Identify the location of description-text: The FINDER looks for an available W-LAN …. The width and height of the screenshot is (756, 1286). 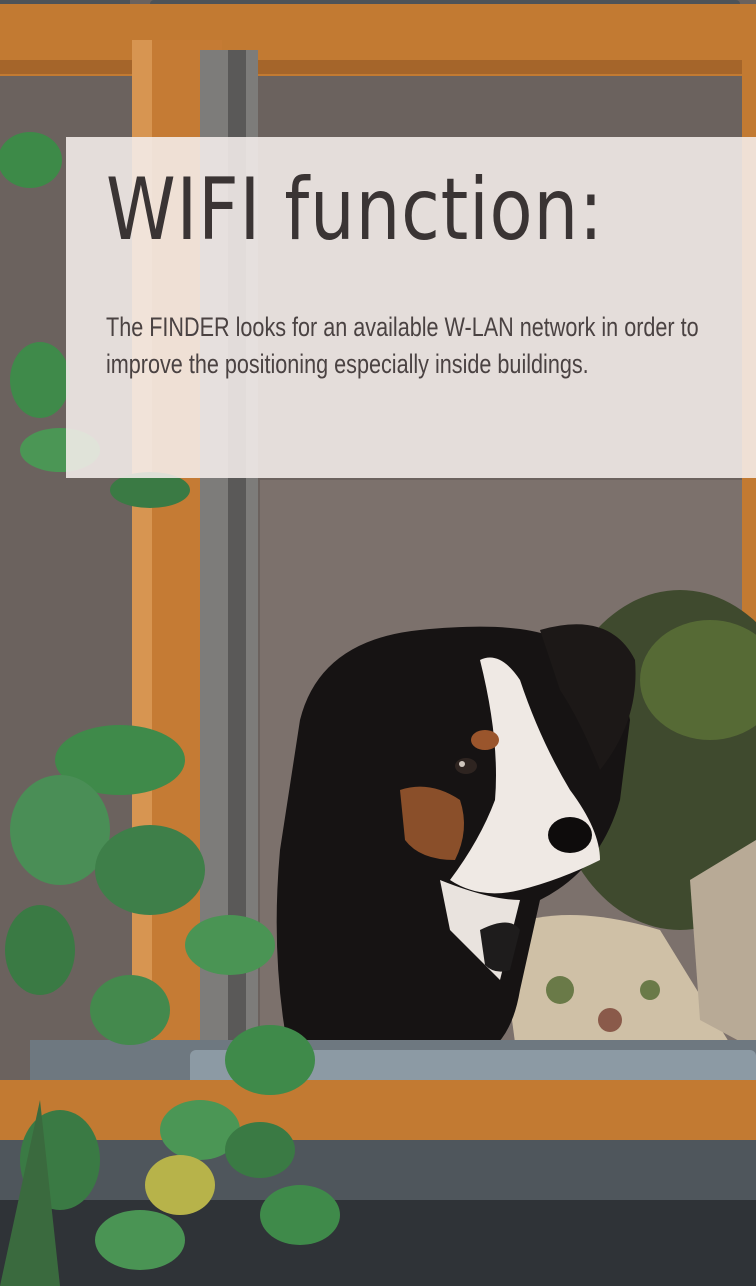
(402, 345).